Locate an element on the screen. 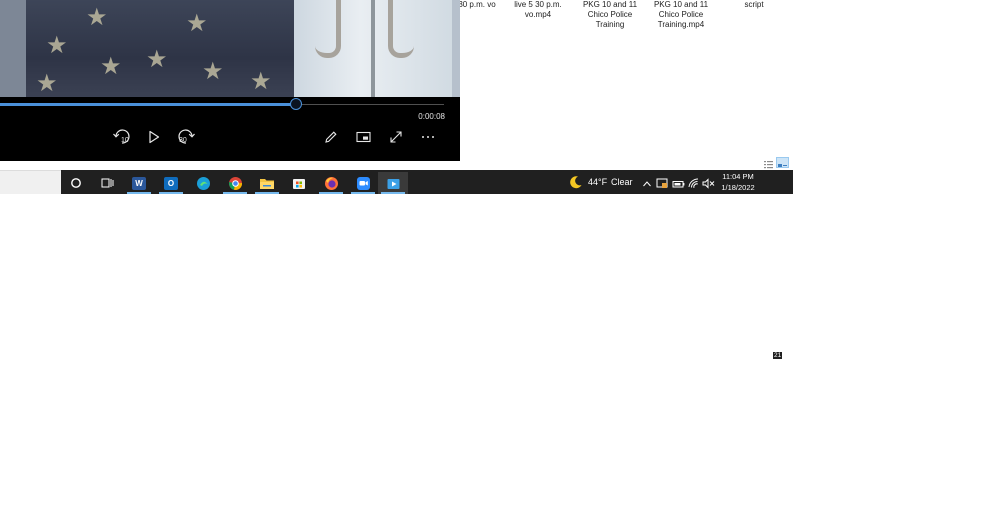 This screenshot has width=983, height=516. elapsed-time: 0:00:08 is located at coordinates (431, 116).